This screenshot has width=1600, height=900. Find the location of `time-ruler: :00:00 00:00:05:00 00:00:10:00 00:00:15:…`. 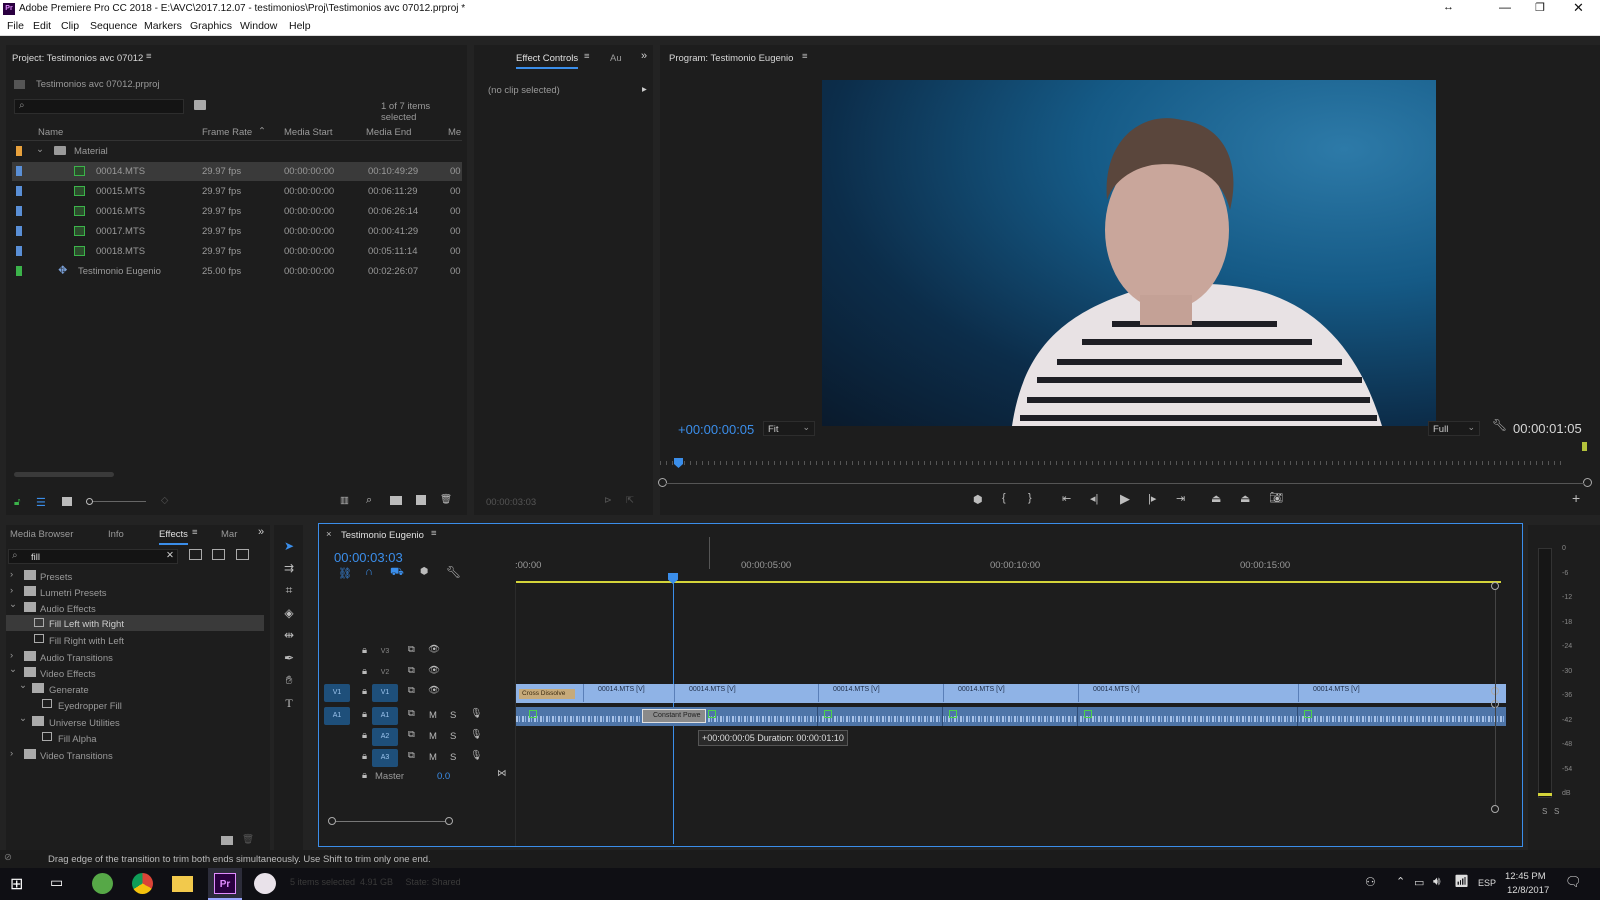

time-ruler: :00:00 00:00:05:00 00:00:10:00 00:00:15:… is located at coordinates (1010, 569).